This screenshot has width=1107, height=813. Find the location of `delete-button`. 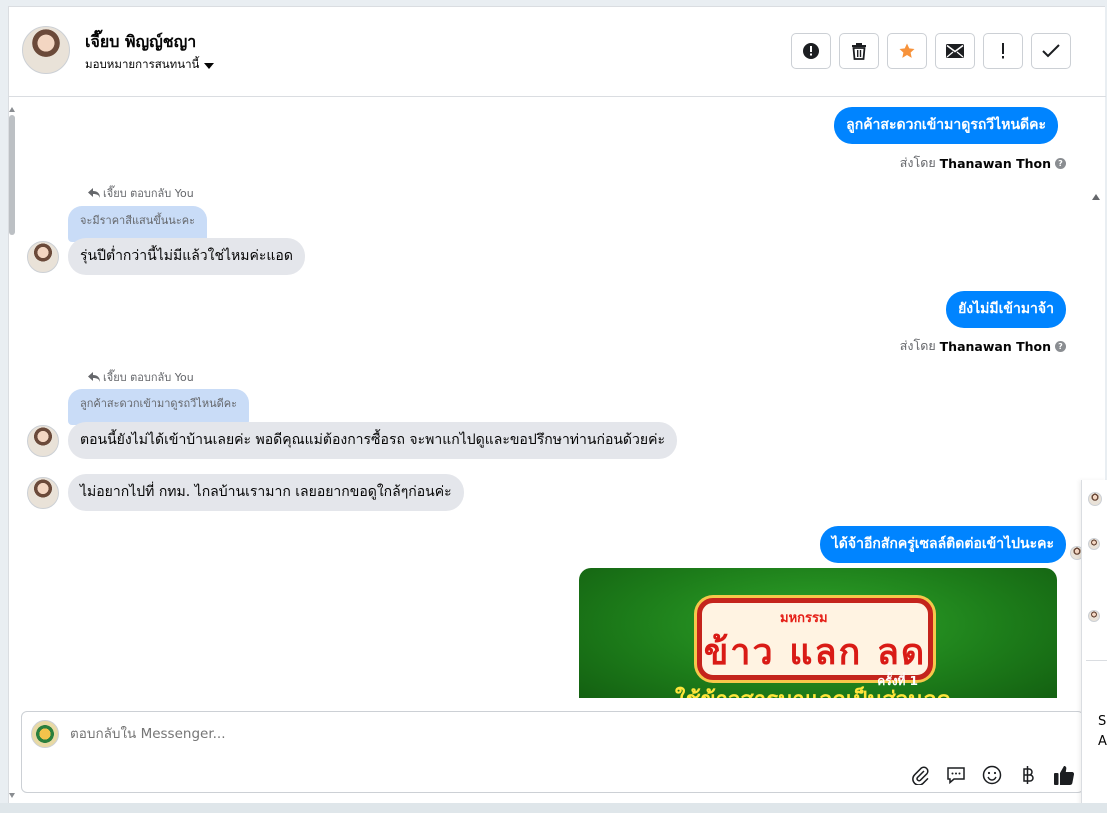

delete-button is located at coordinates (859, 51).